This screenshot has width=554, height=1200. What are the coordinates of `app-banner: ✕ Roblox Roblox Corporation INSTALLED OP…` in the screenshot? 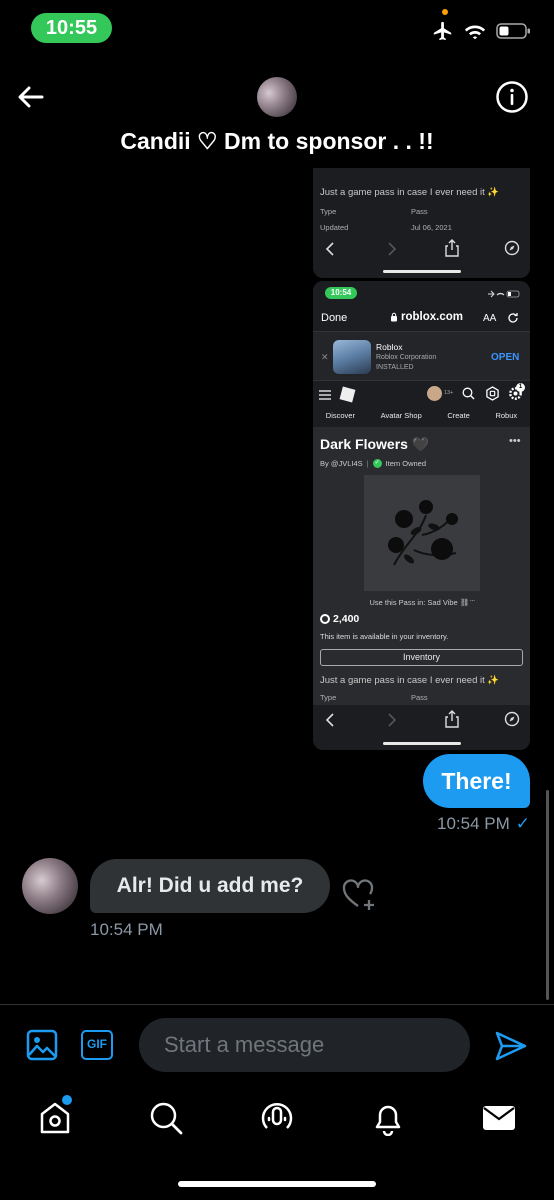 It's located at (421, 356).